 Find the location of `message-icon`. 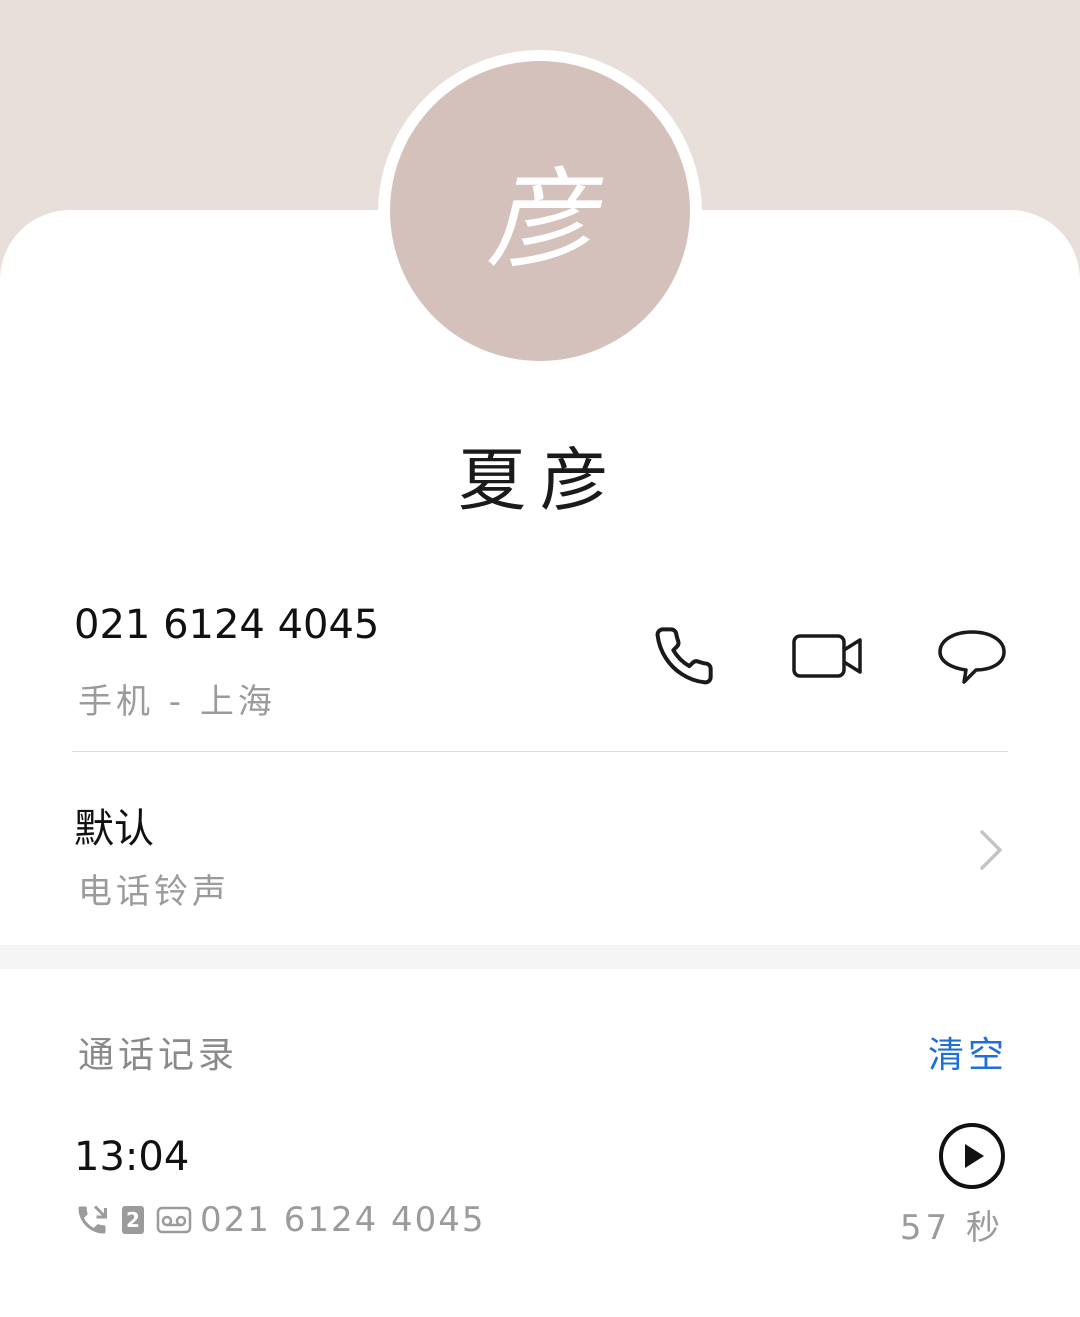

message-icon is located at coordinates (972, 657).